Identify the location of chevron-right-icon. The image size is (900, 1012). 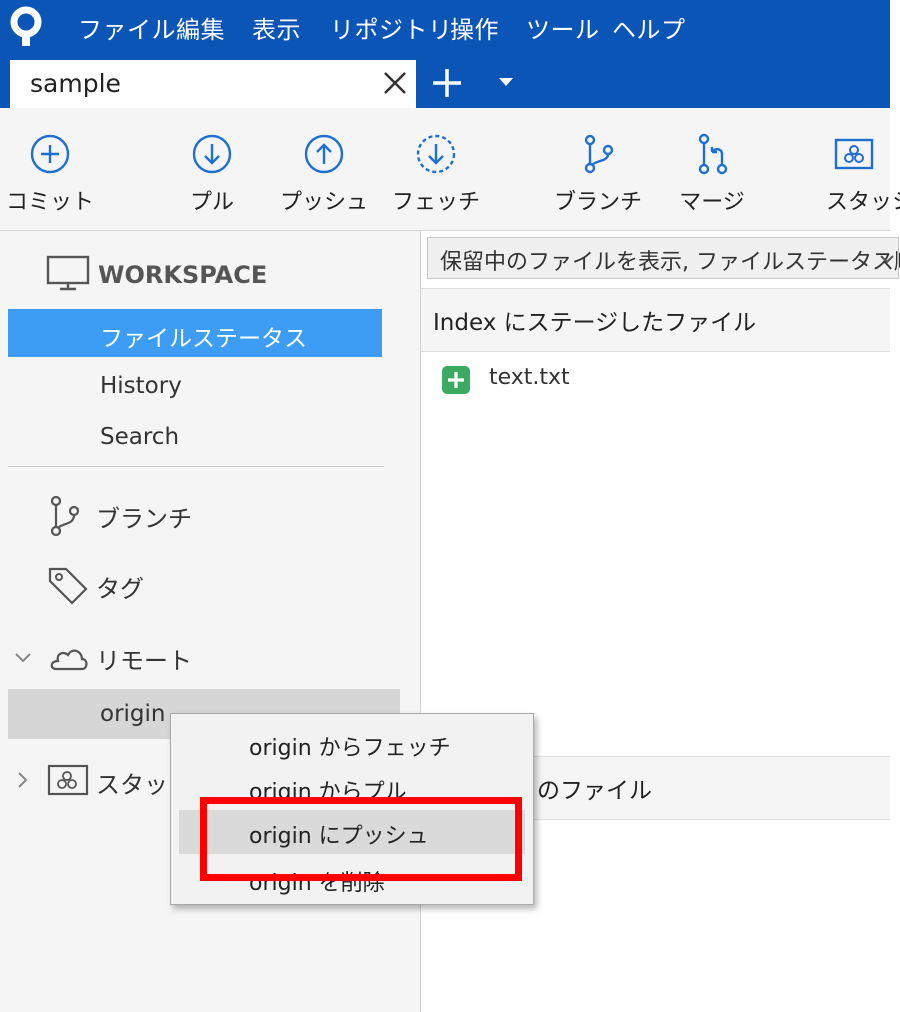
(23, 780).